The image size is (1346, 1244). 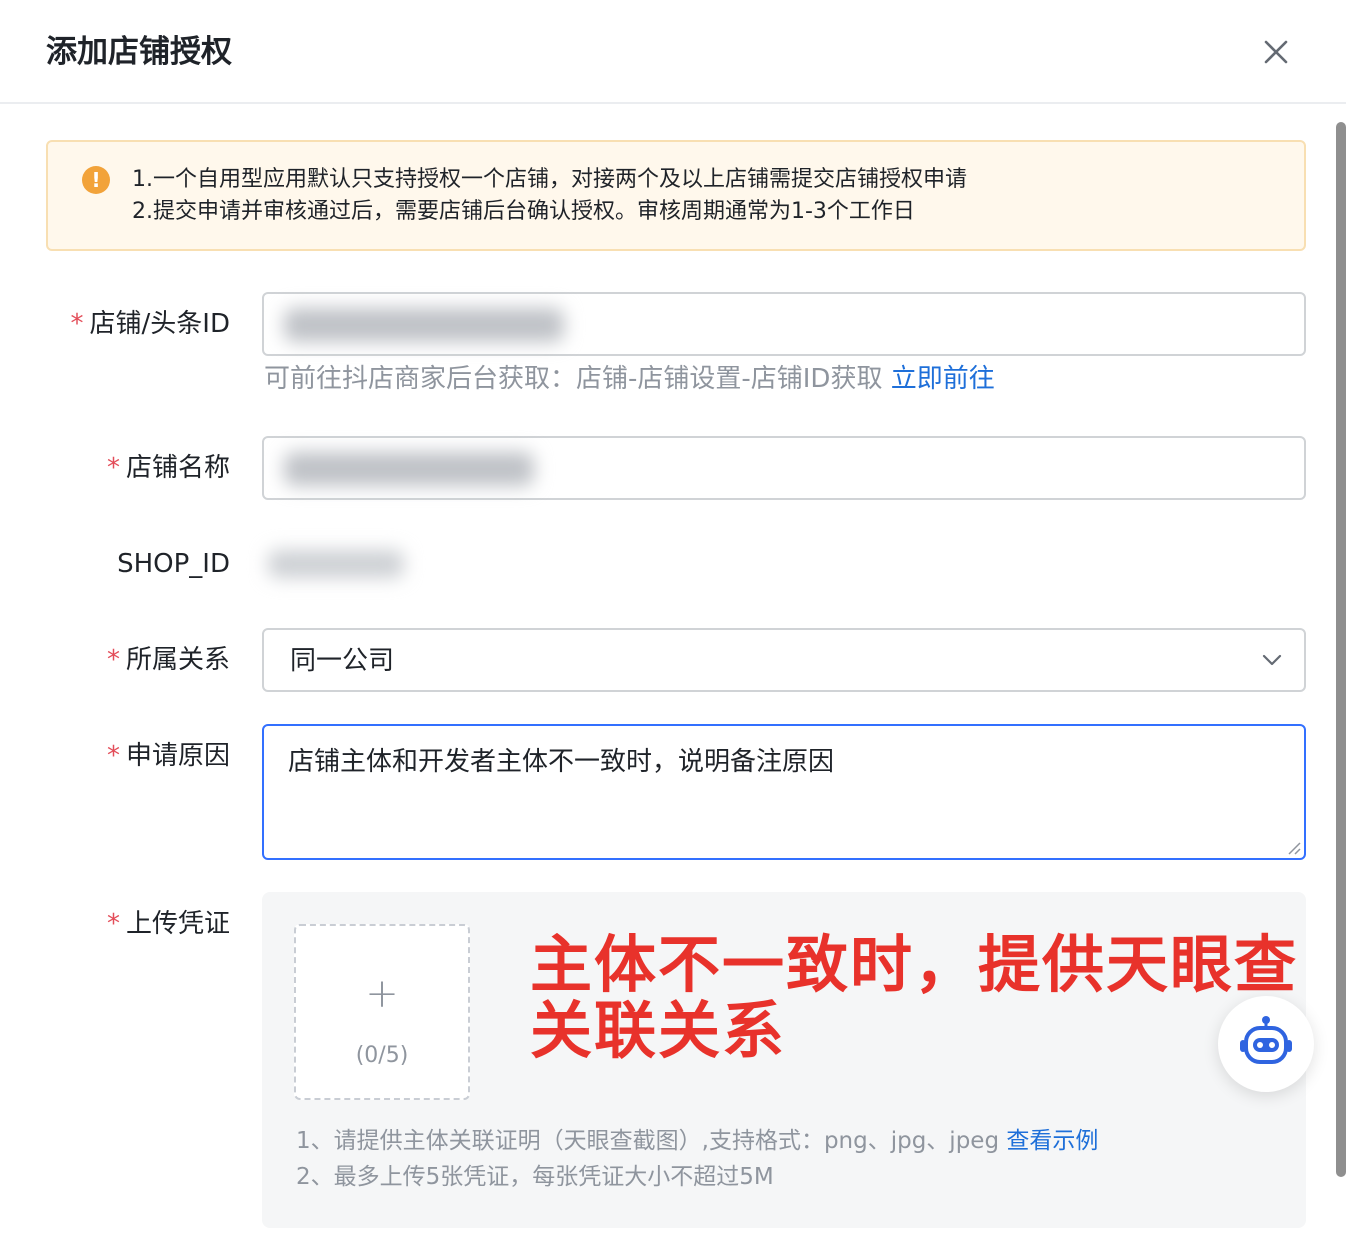 I want to click on voucher-label-text: 上传凭证, so click(x=177, y=924).